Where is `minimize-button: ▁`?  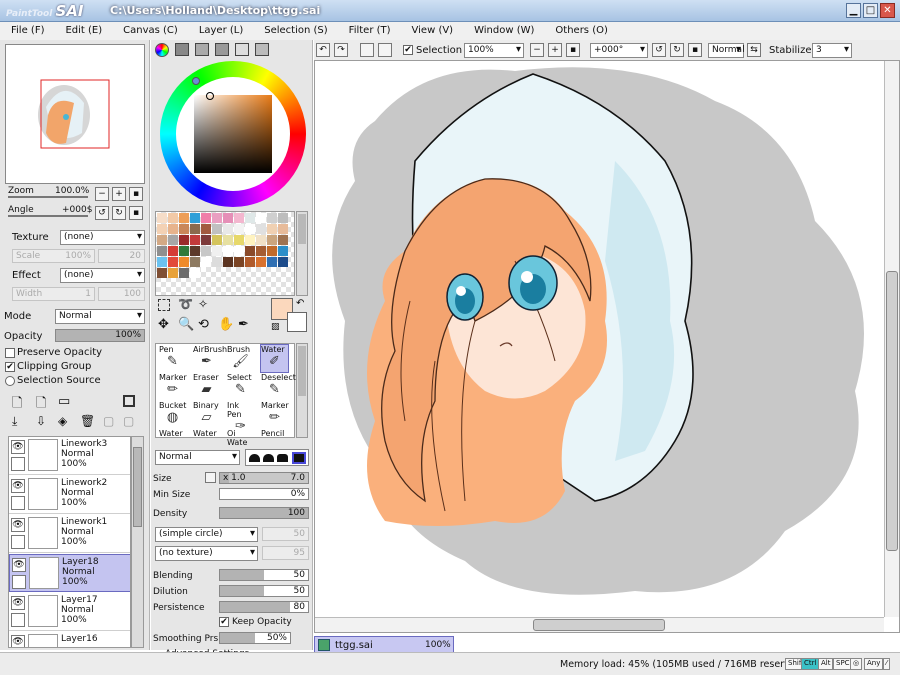
minimize-button: ▁ is located at coordinates (853, 10).